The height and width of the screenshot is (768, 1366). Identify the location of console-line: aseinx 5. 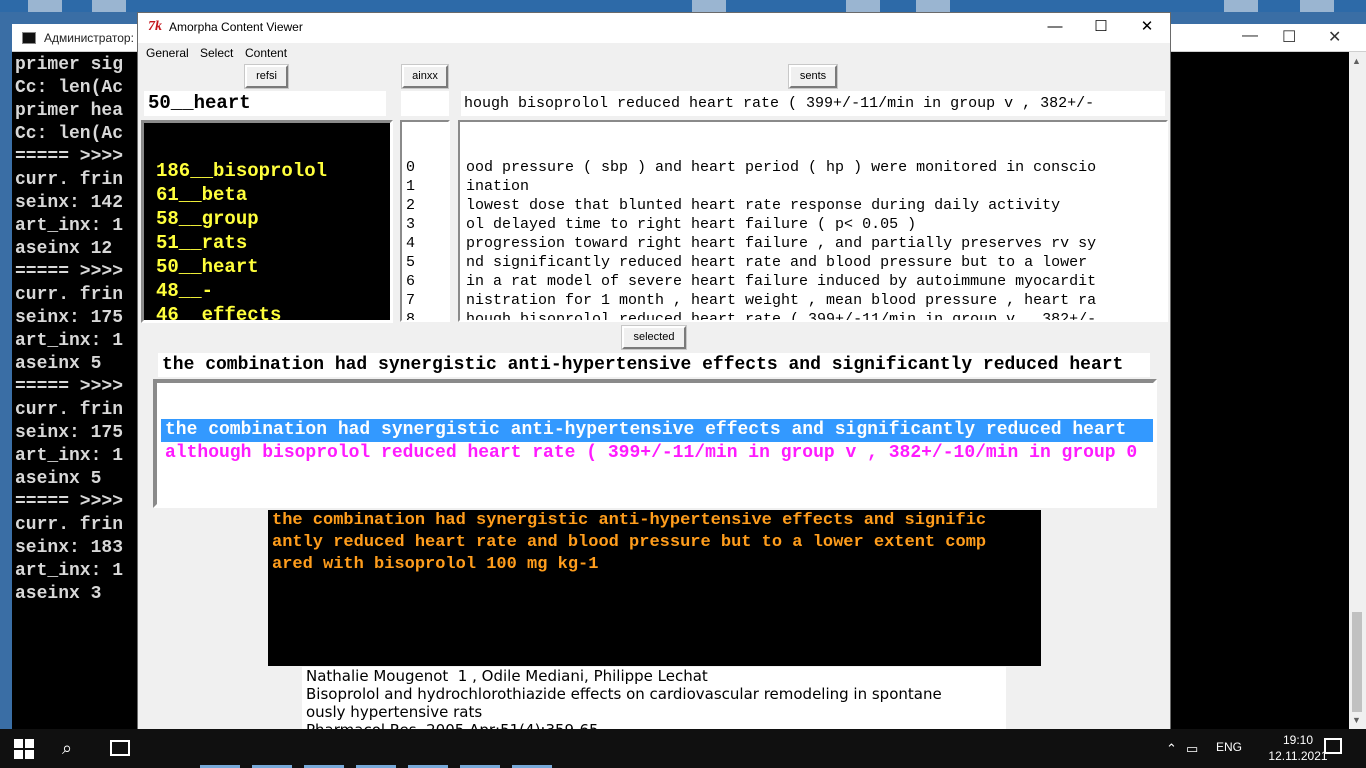
(58, 479).